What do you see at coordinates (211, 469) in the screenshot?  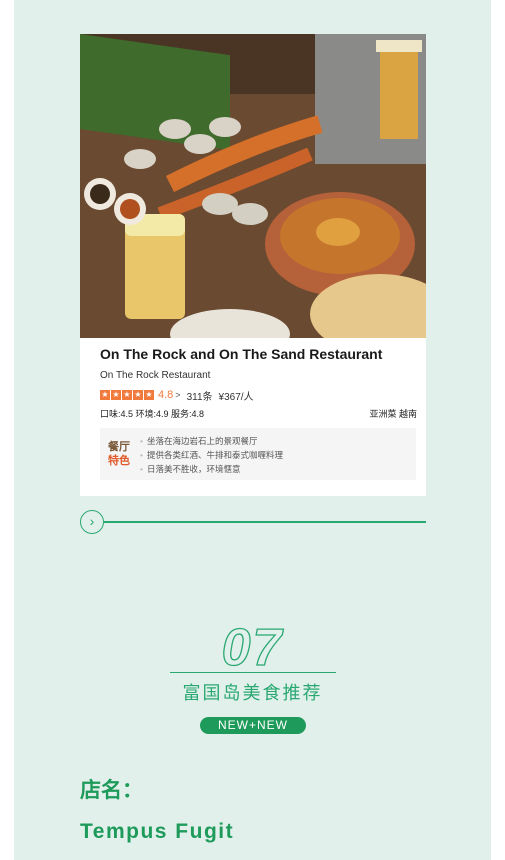 I see `feature-item: 日落美不胜收，环境惬意` at bounding box center [211, 469].